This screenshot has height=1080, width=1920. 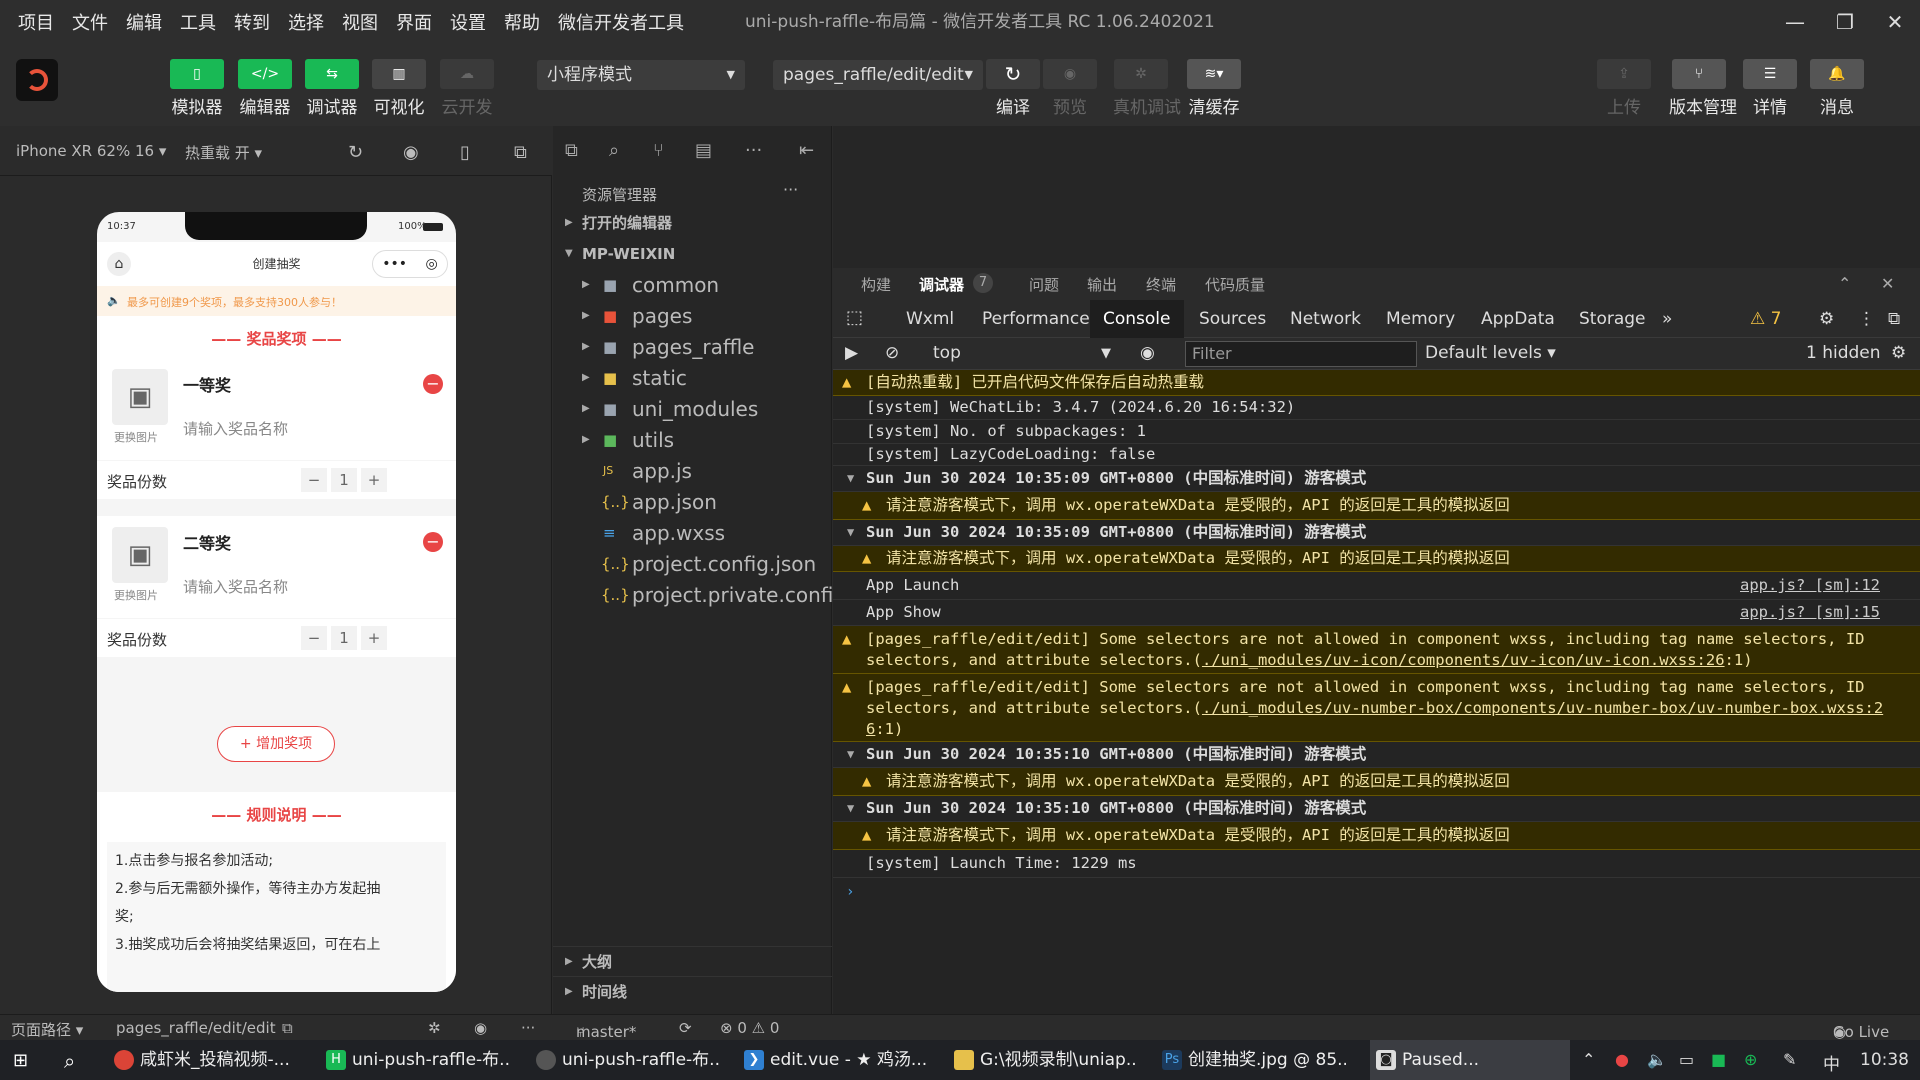 What do you see at coordinates (749, 1028) in the screenshot?
I see `problems-count: ⊗ 0 ⚠ 0` at bounding box center [749, 1028].